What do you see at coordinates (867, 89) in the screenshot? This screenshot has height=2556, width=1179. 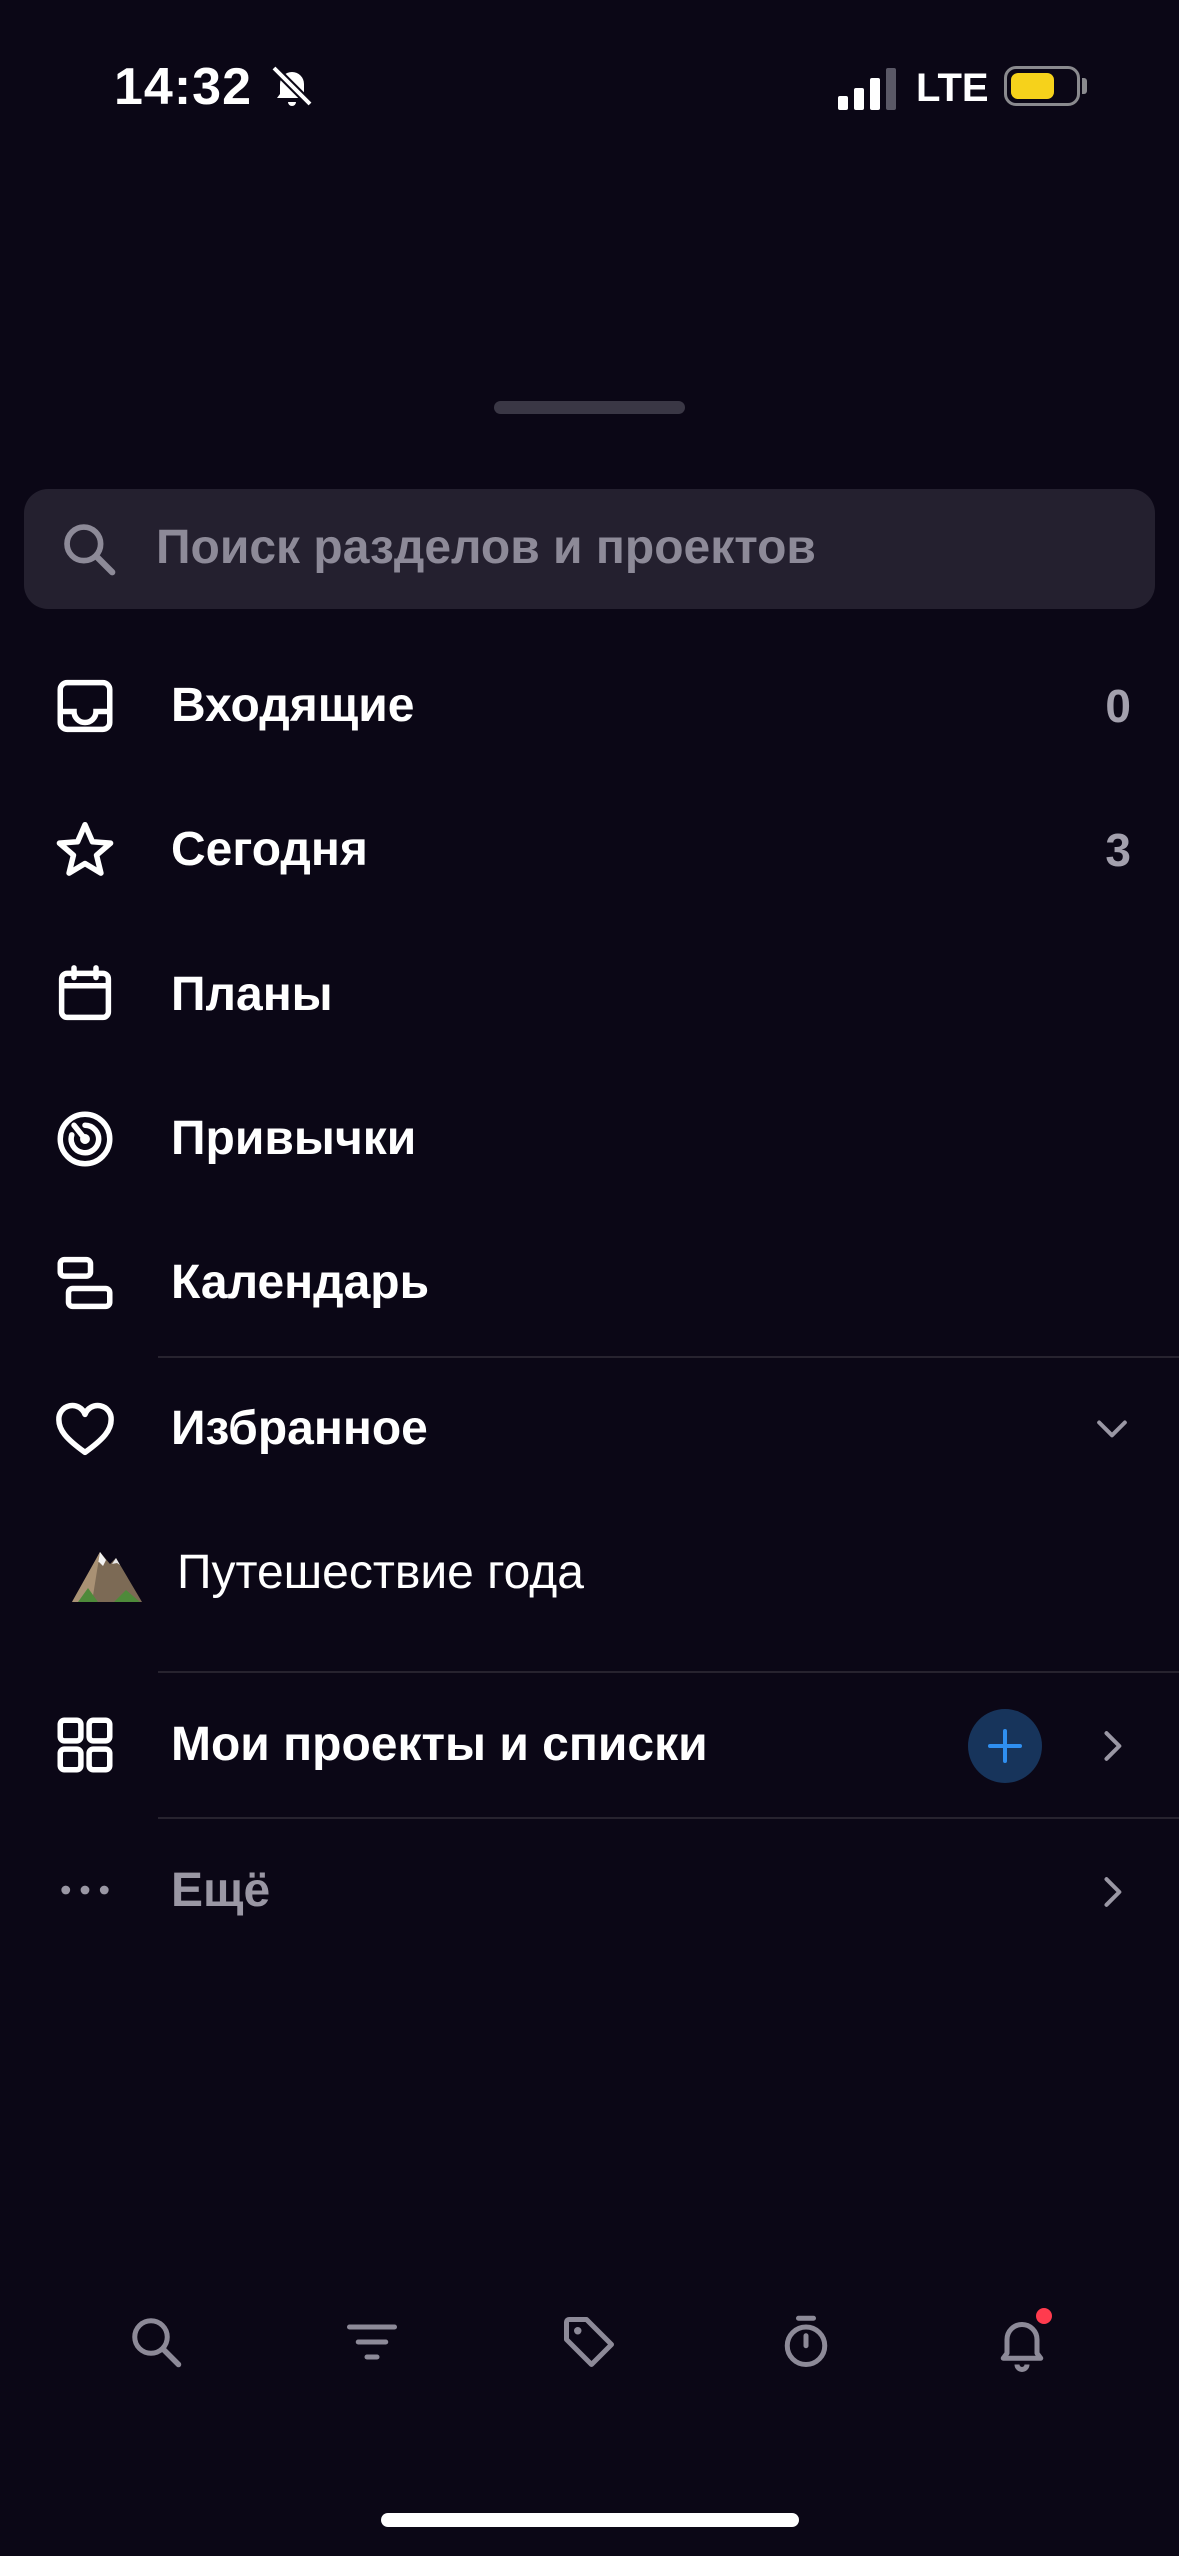 I see `cellular-signal-icon` at bounding box center [867, 89].